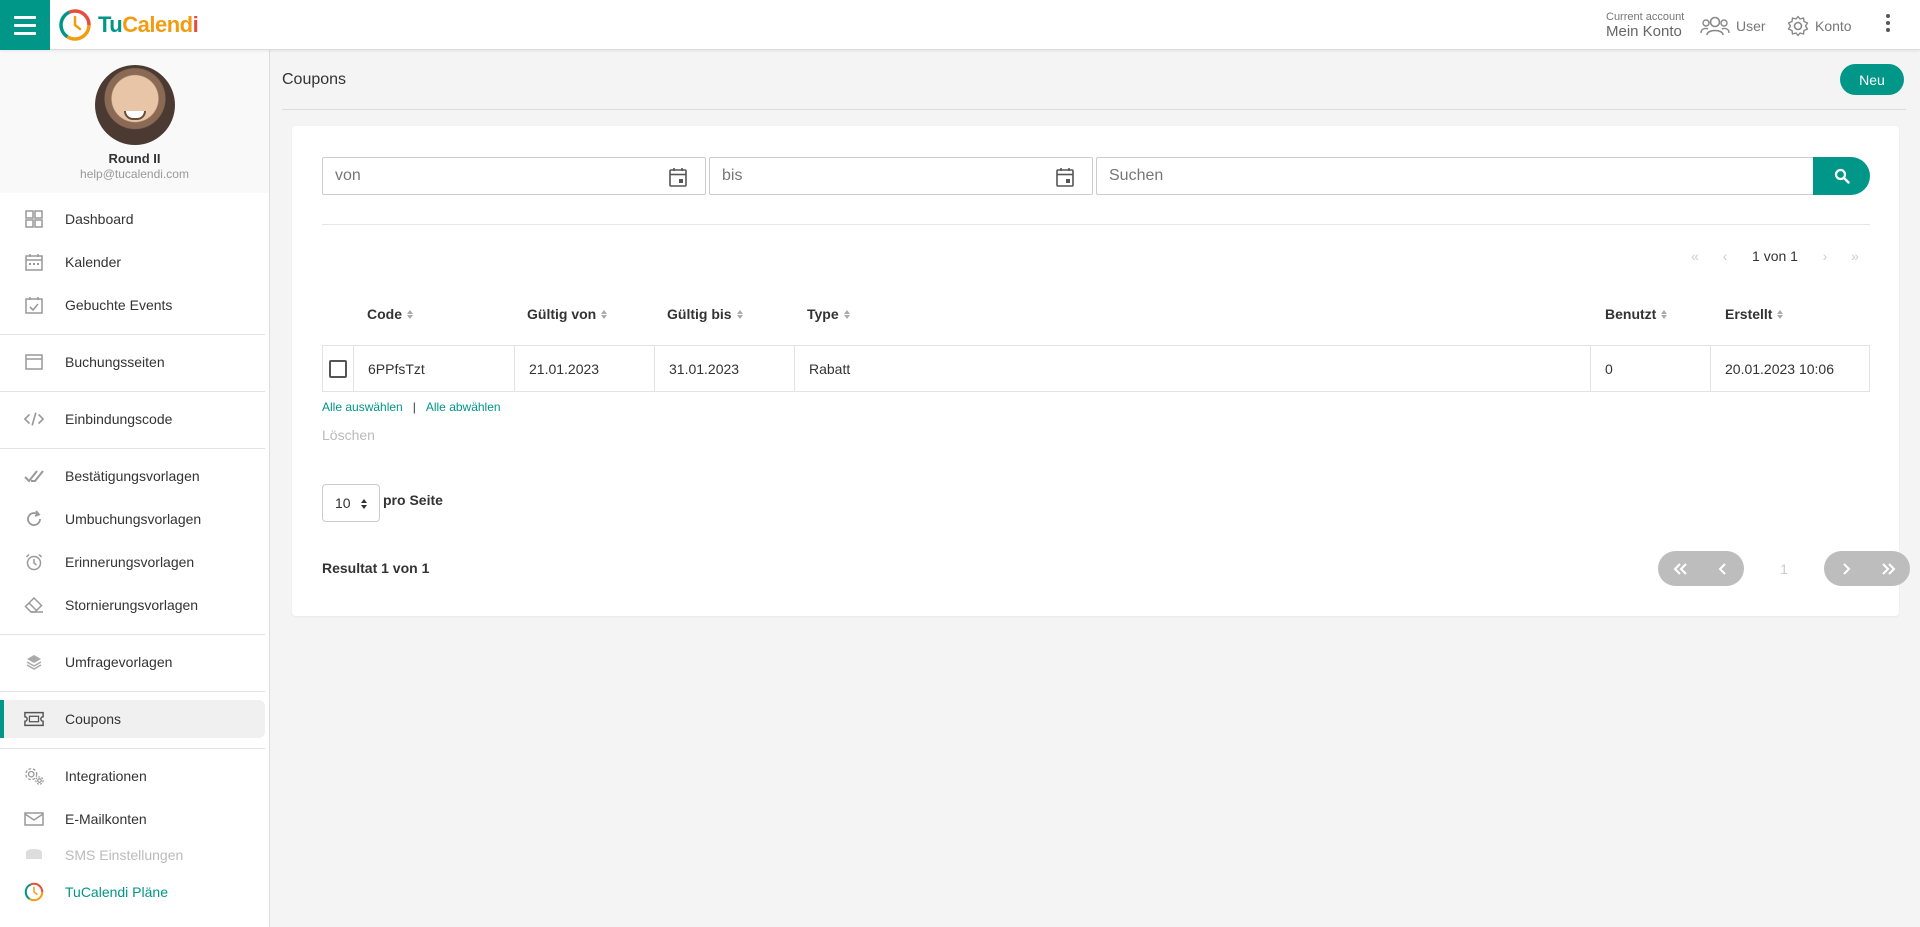 This screenshot has width=1920, height=927. I want to click on sidebar-item-stornierungsvorlagen: Stornierungsvorlagen, so click(132, 605).